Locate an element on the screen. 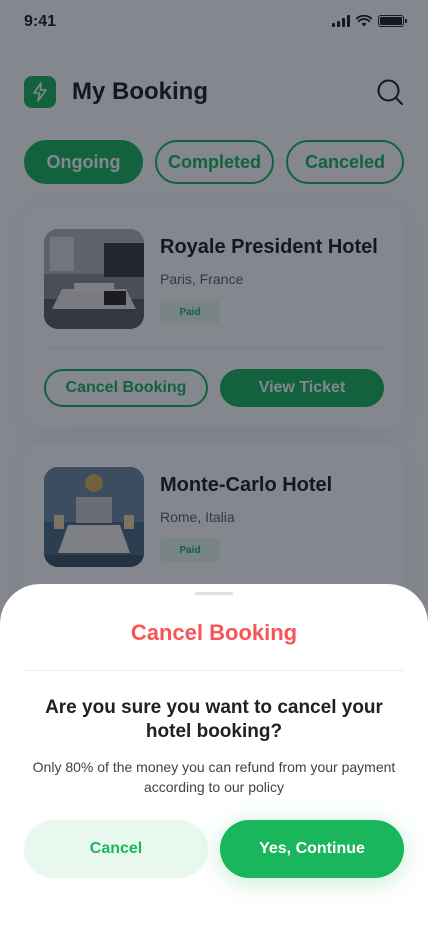  sheet-divider is located at coordinates (214, 670).